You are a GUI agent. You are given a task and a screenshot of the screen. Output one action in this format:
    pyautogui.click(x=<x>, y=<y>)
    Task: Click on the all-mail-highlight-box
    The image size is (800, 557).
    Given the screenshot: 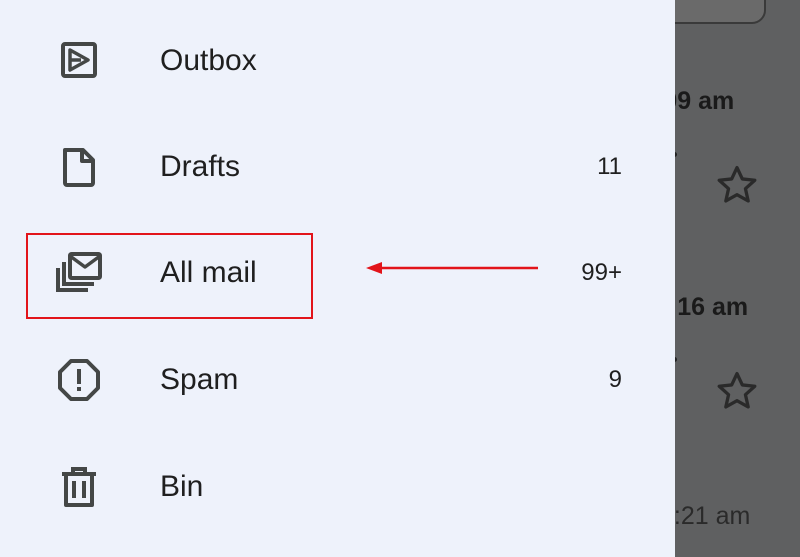 What is the action you would take?
    pyautogui.click(x=169, y=276)
    